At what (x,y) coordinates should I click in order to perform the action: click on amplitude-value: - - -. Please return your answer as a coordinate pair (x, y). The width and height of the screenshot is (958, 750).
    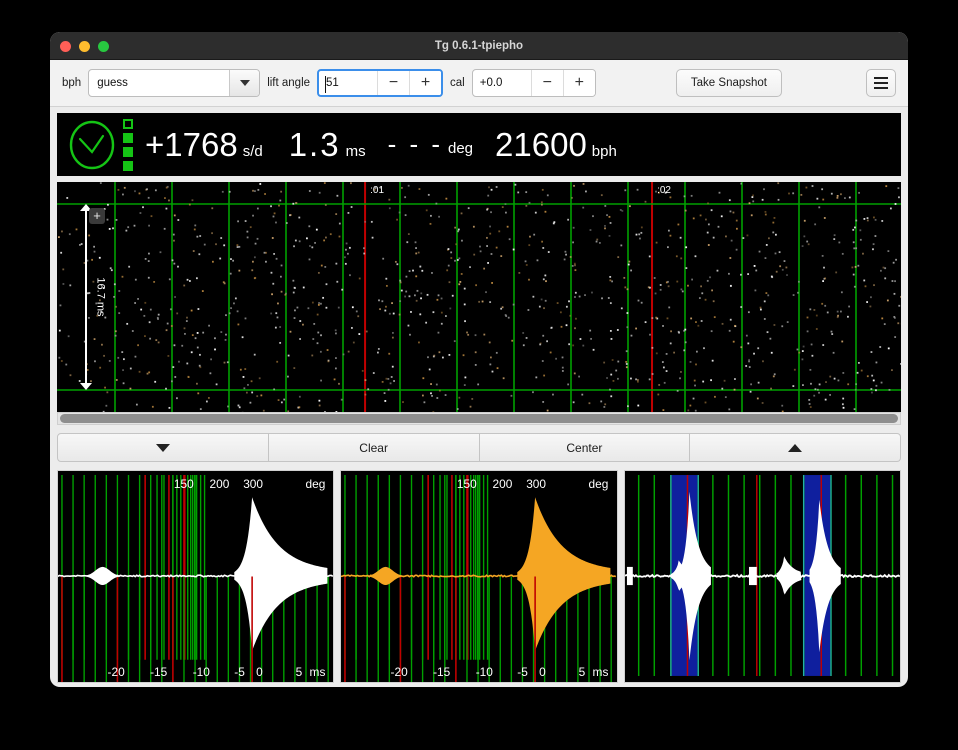
    Looking at the image, I should click on (415, 144).